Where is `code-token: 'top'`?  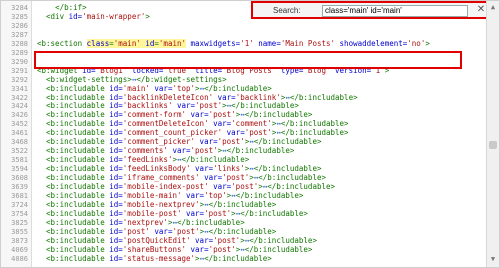 code-token: 'top' is located at coordinates (184, 88).